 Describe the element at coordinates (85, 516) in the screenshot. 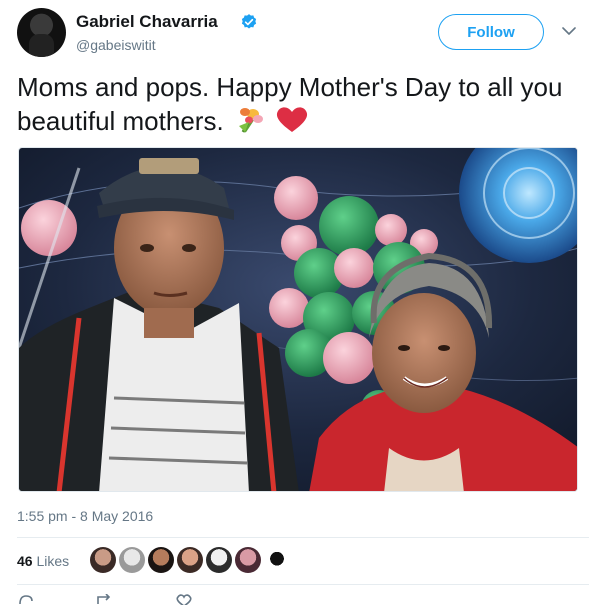

I see `tweet-timestamp: 1:55 pm - 8 May 2016` at that location.